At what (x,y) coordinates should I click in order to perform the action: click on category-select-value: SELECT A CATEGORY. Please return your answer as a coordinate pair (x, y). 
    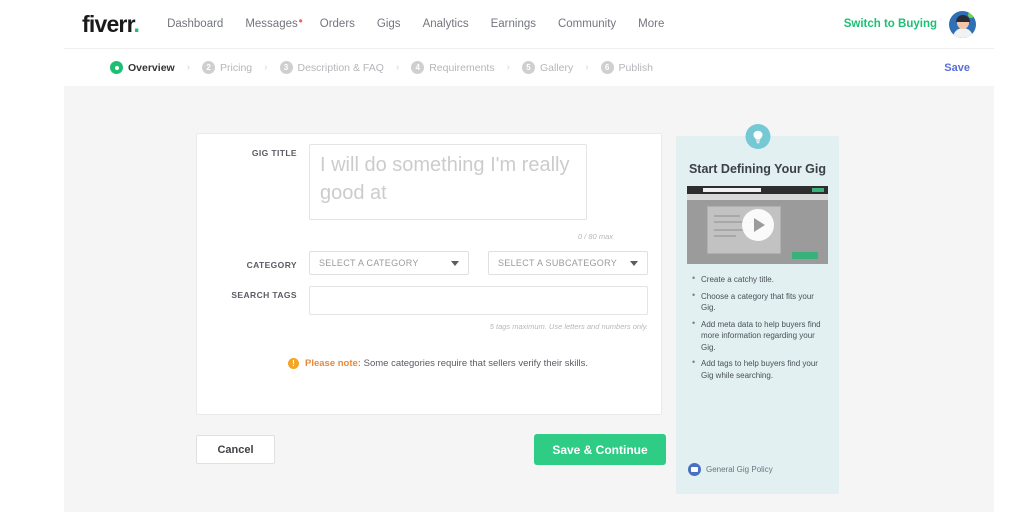
    Looking at the image, I should click on (369, 263).